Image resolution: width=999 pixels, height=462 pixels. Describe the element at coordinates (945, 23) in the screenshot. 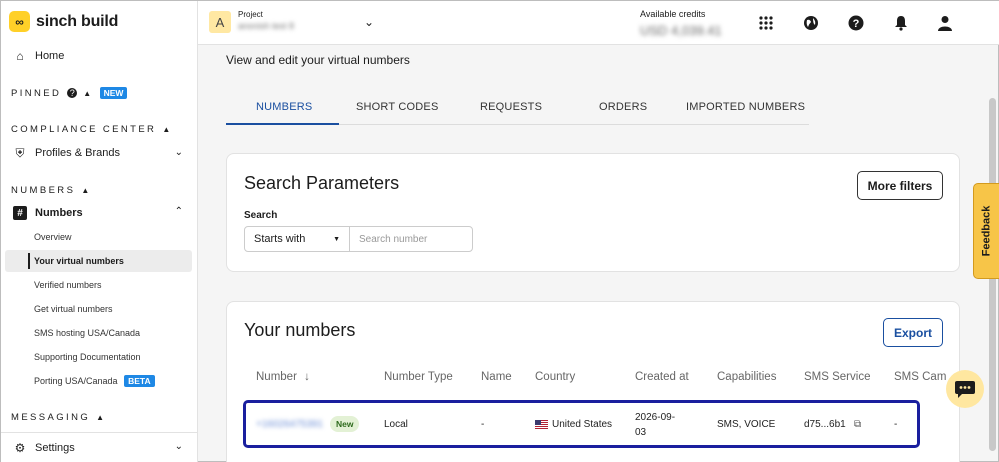

I see `user-icon` at that location.